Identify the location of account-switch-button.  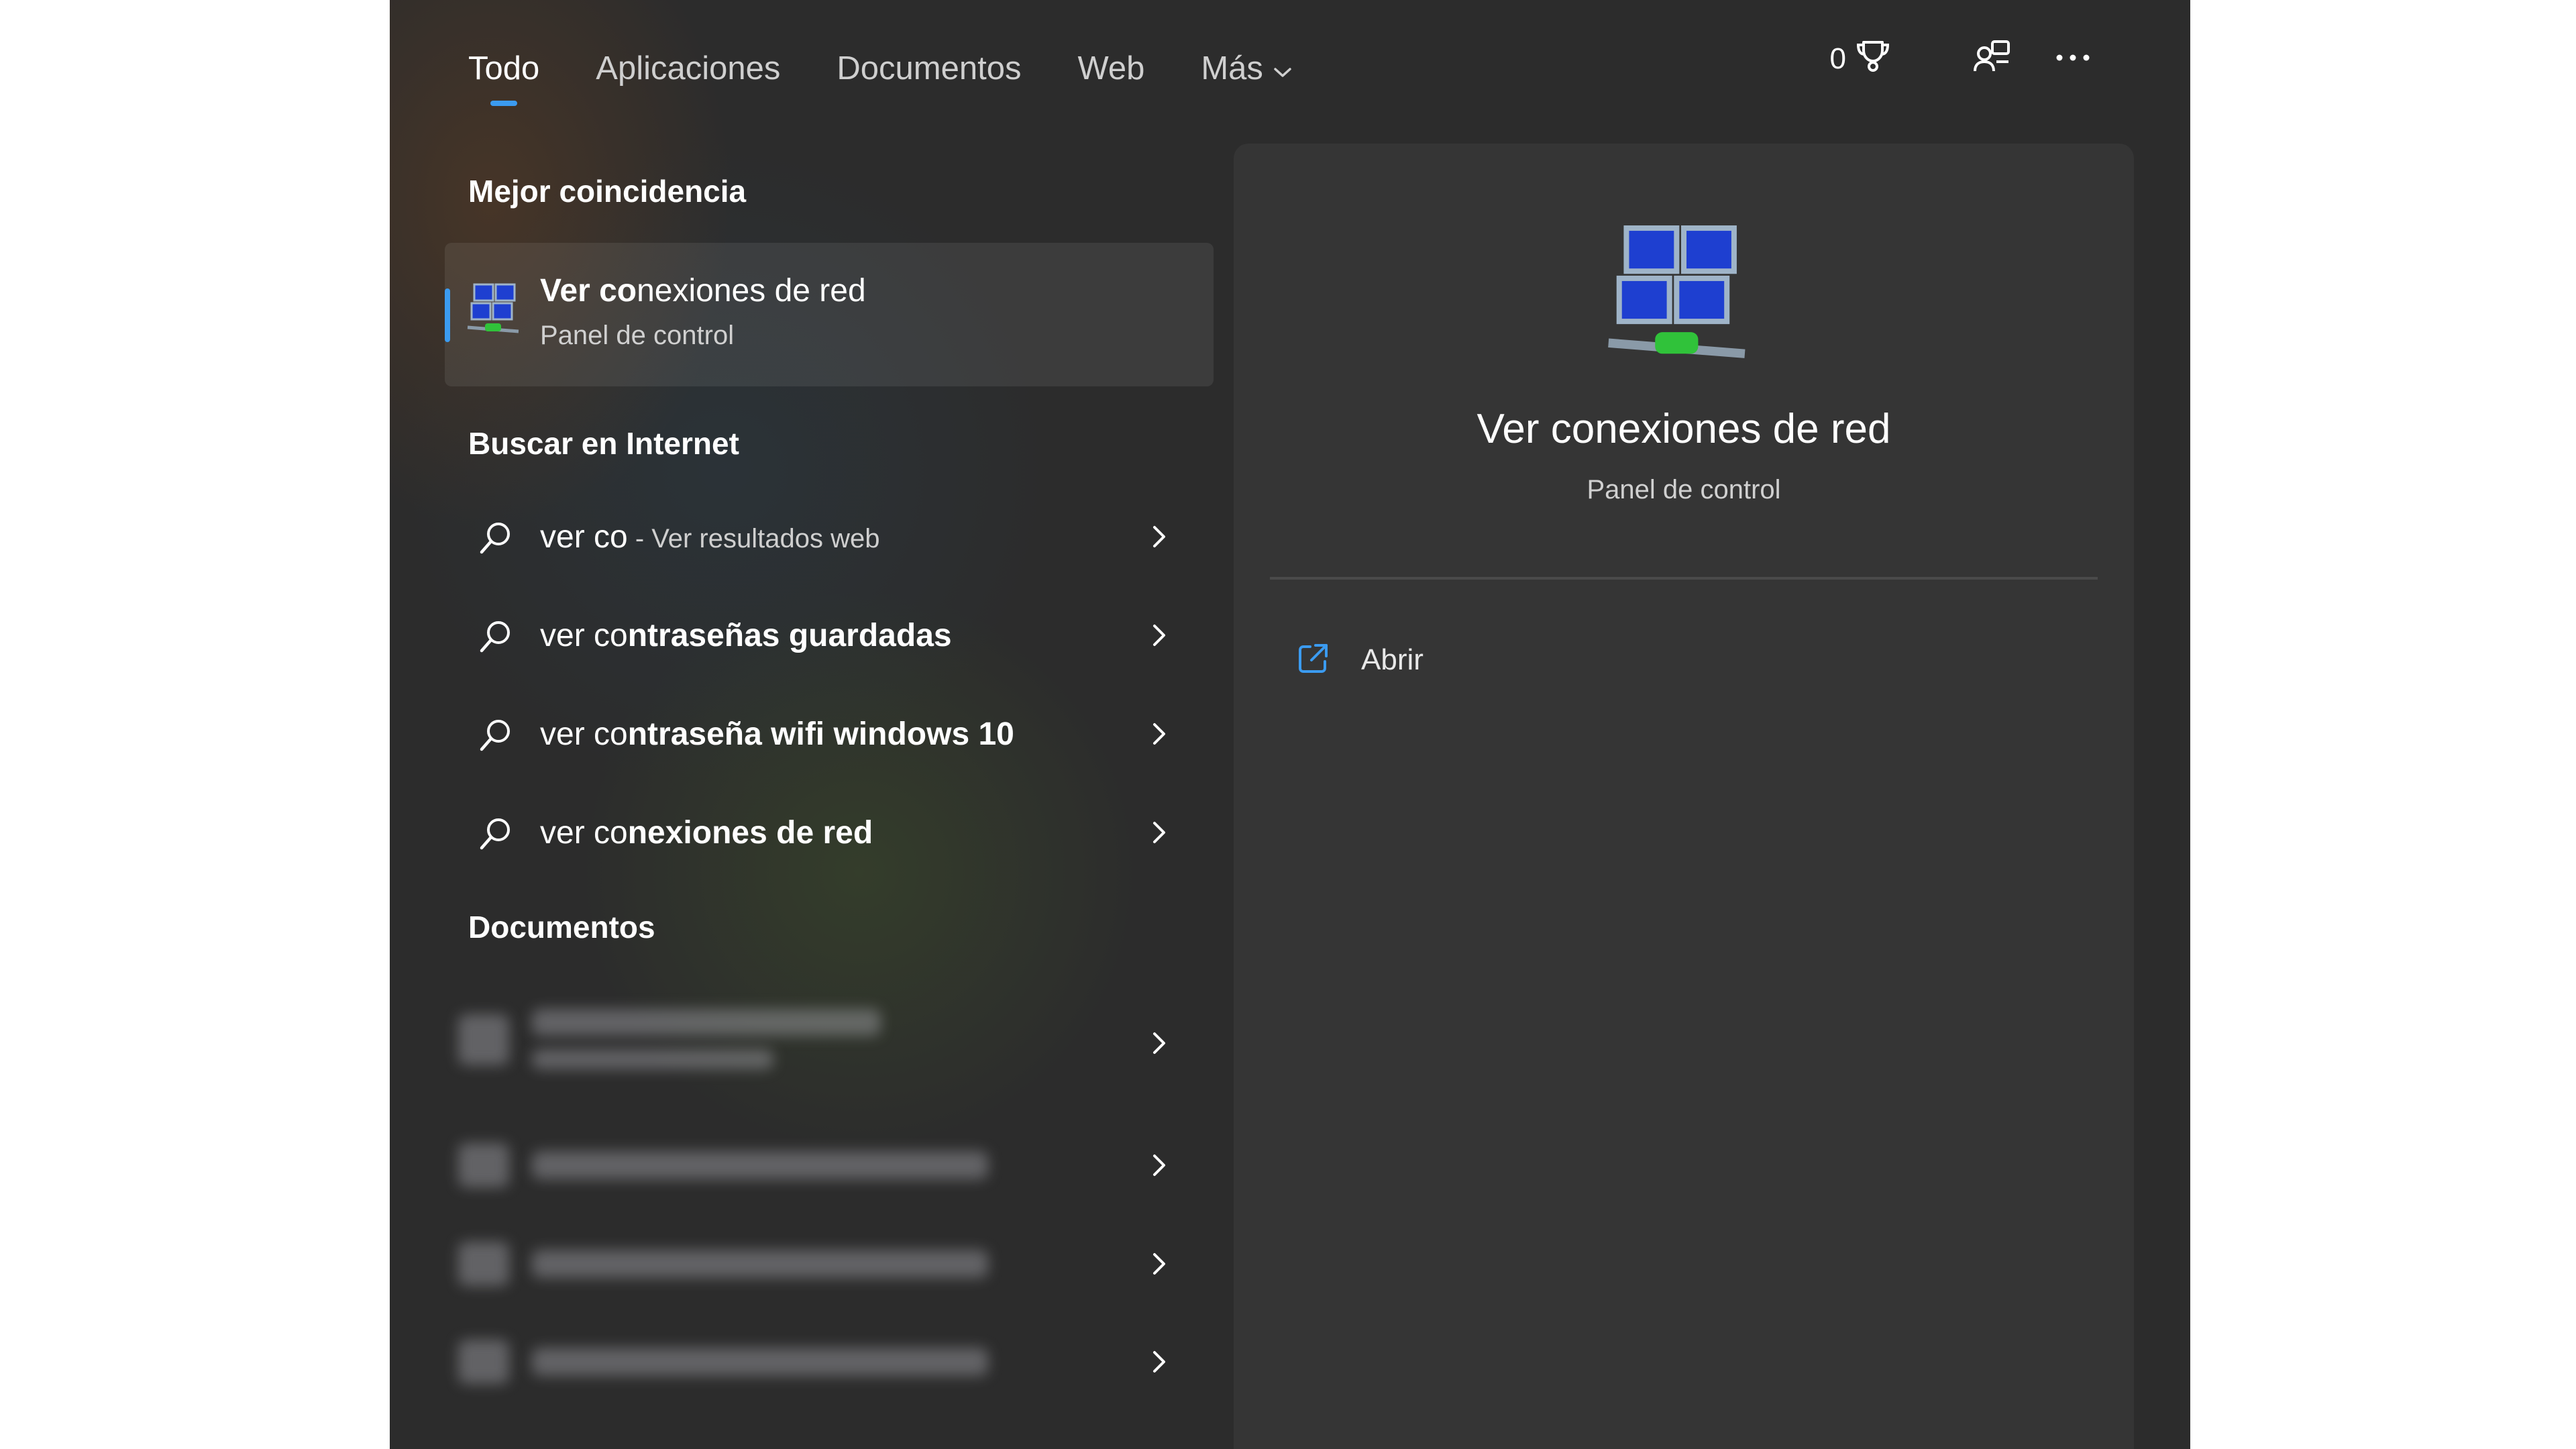
(1992, 59).